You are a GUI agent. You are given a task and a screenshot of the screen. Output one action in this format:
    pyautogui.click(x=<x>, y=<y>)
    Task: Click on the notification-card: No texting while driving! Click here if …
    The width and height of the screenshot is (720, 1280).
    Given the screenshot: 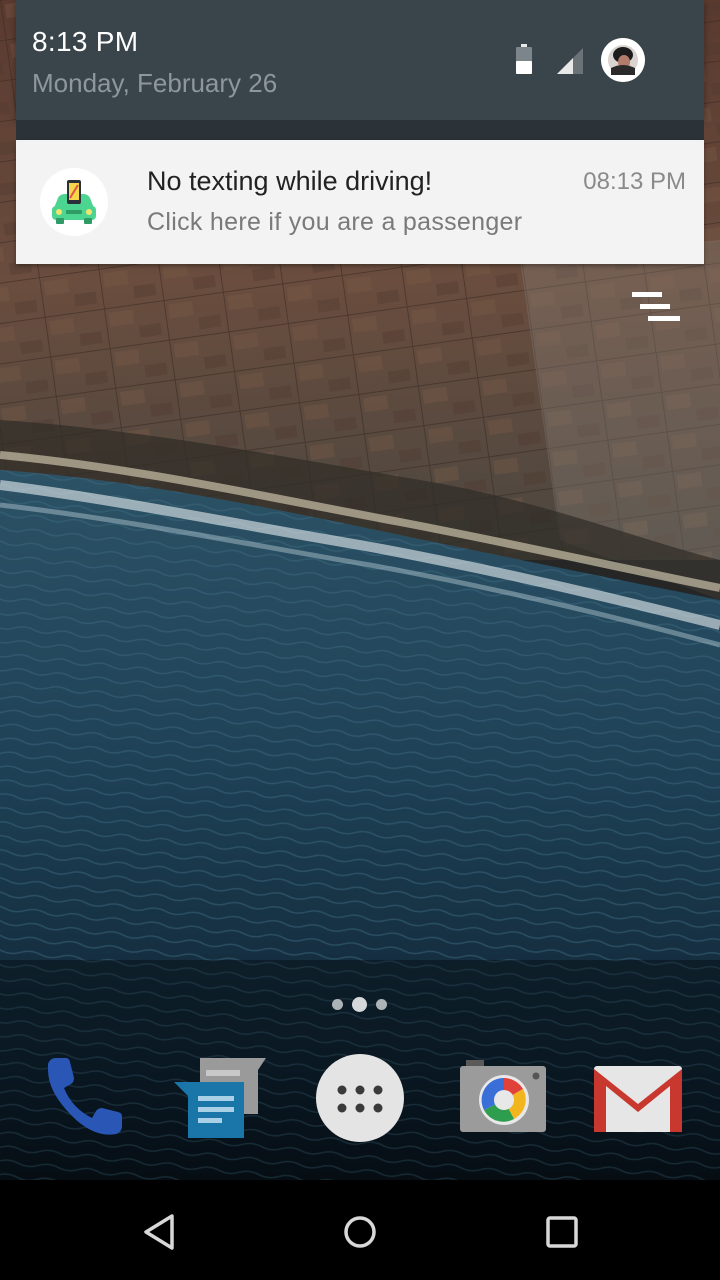 What is the action you would take?
    pyautogui.click(x=360, y=202)
    